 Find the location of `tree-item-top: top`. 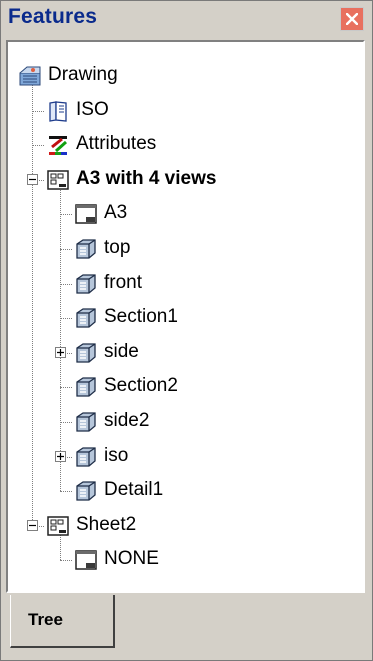

tree-item-top: top is located at coordinates (185, 249).